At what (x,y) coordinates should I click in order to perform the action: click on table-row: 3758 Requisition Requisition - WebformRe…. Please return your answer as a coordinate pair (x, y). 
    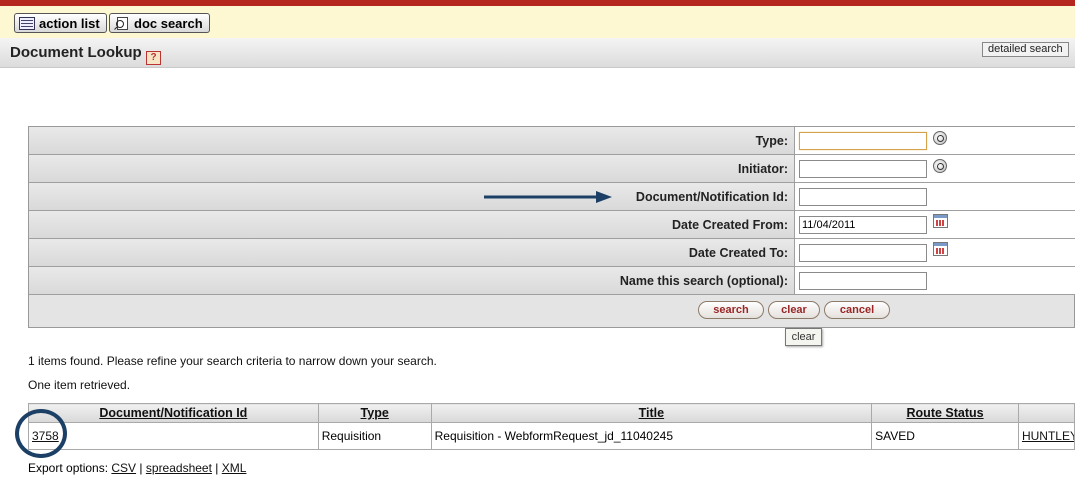
    Looking at the image, I should click on (551, 436).